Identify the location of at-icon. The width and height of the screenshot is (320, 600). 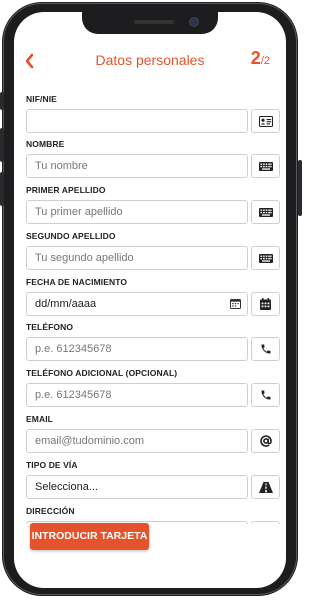
(265, 441).